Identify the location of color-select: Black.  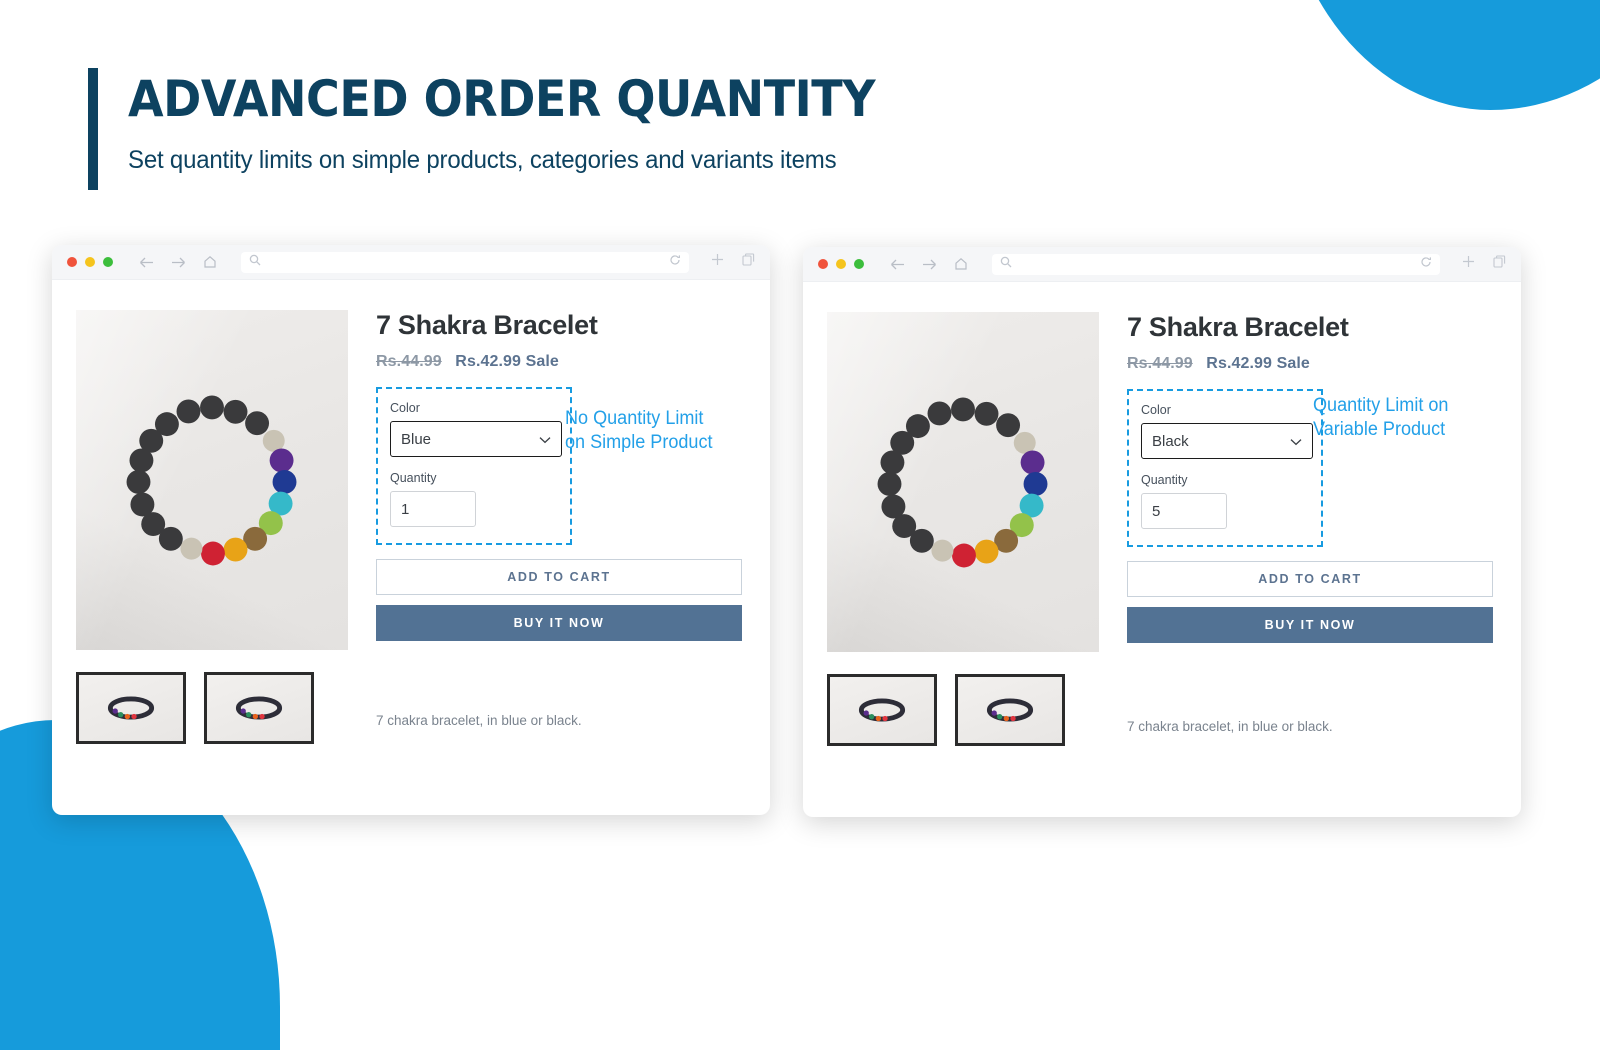
(1227, 441).